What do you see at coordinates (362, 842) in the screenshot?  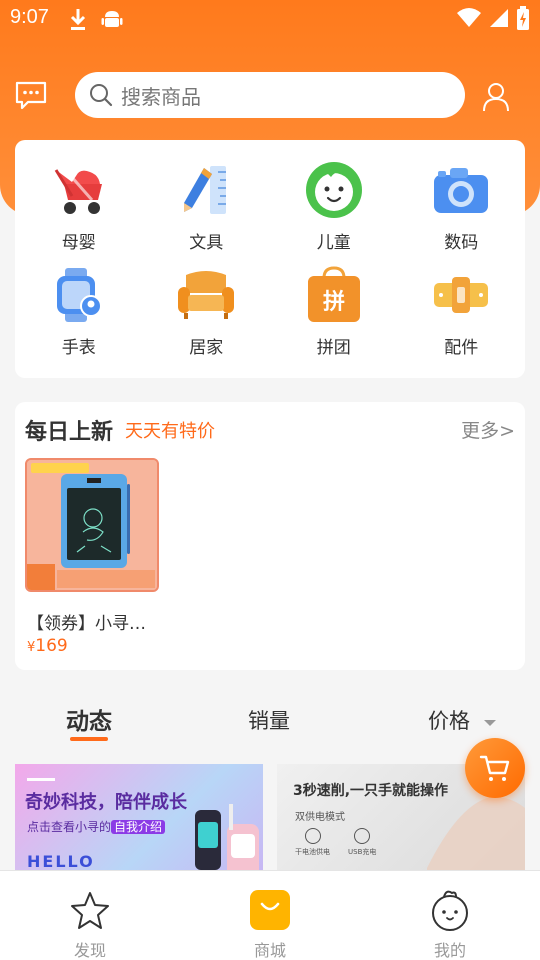 I see `feature-usb: USB充电` at bounding box center [362, 842].